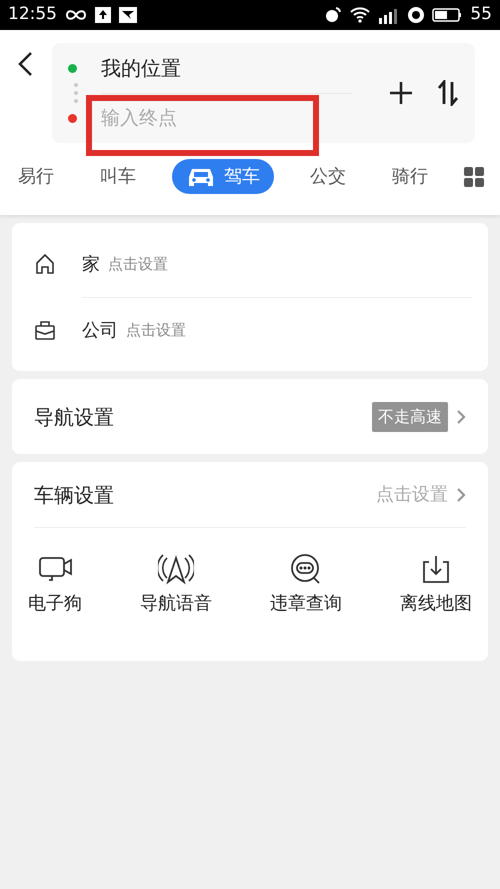 This screenshot has height=889, width=500. What do you see at coordinates (103, 15) in the screenshot?
I see `upload-icon` at bounding box center [103, 15].